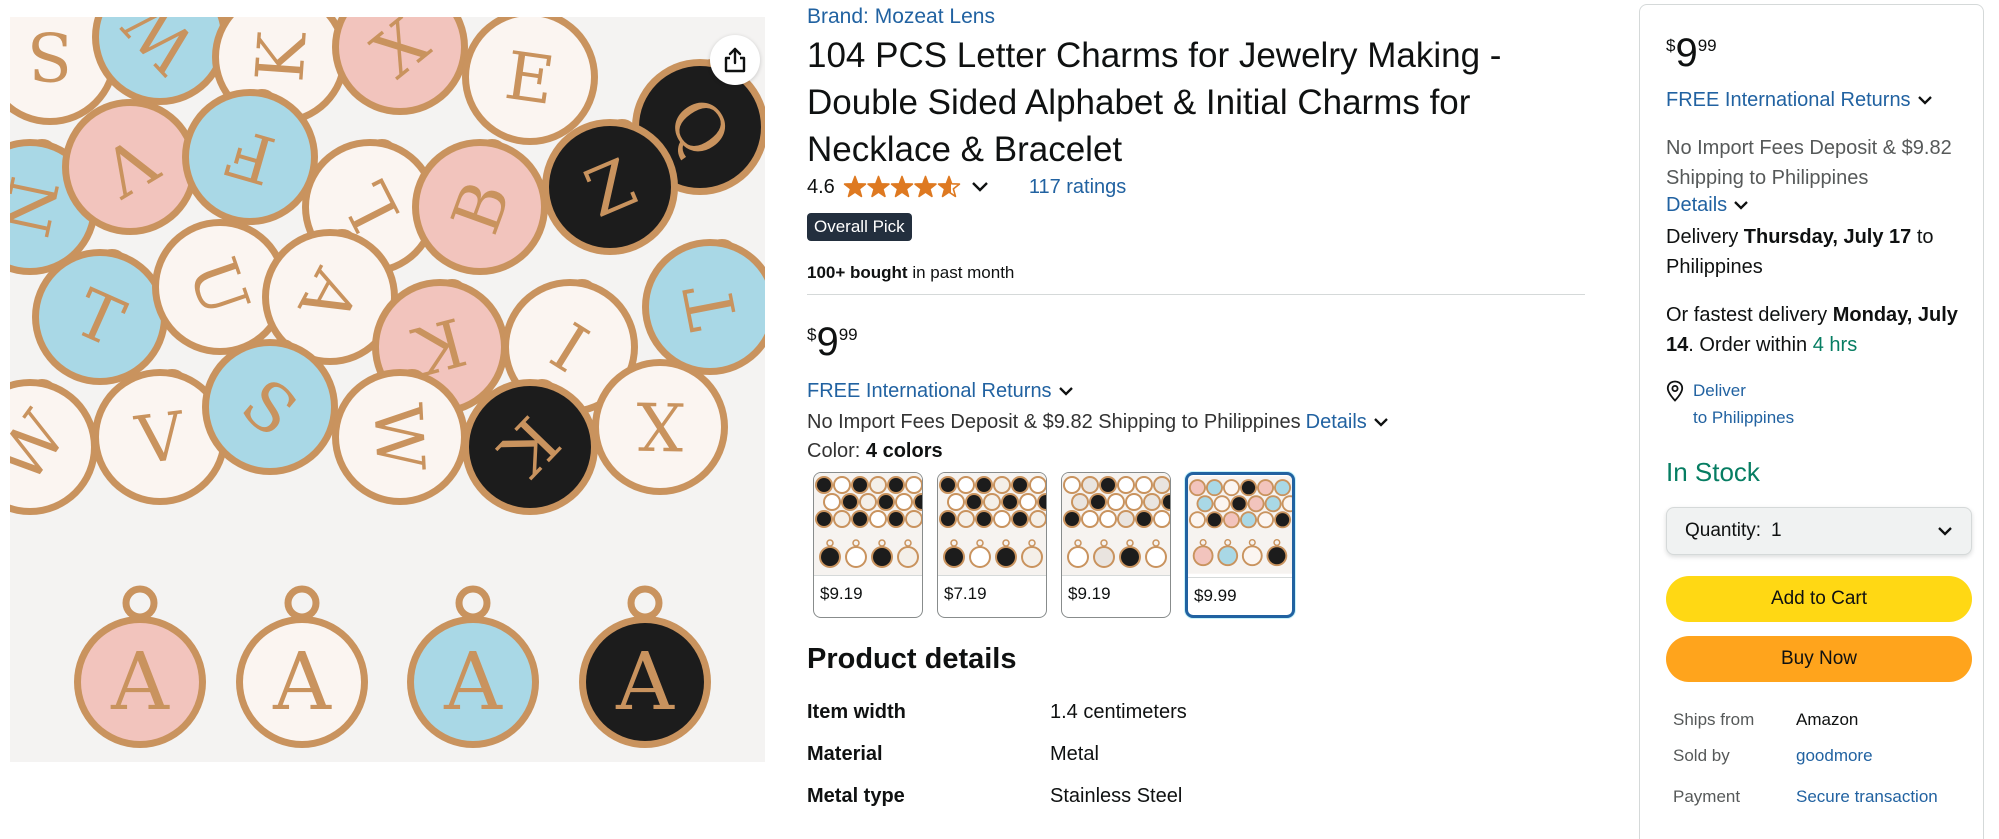  Describe the element at coordinates (1196, 294) in the screenshot. I see `divider` at that location.